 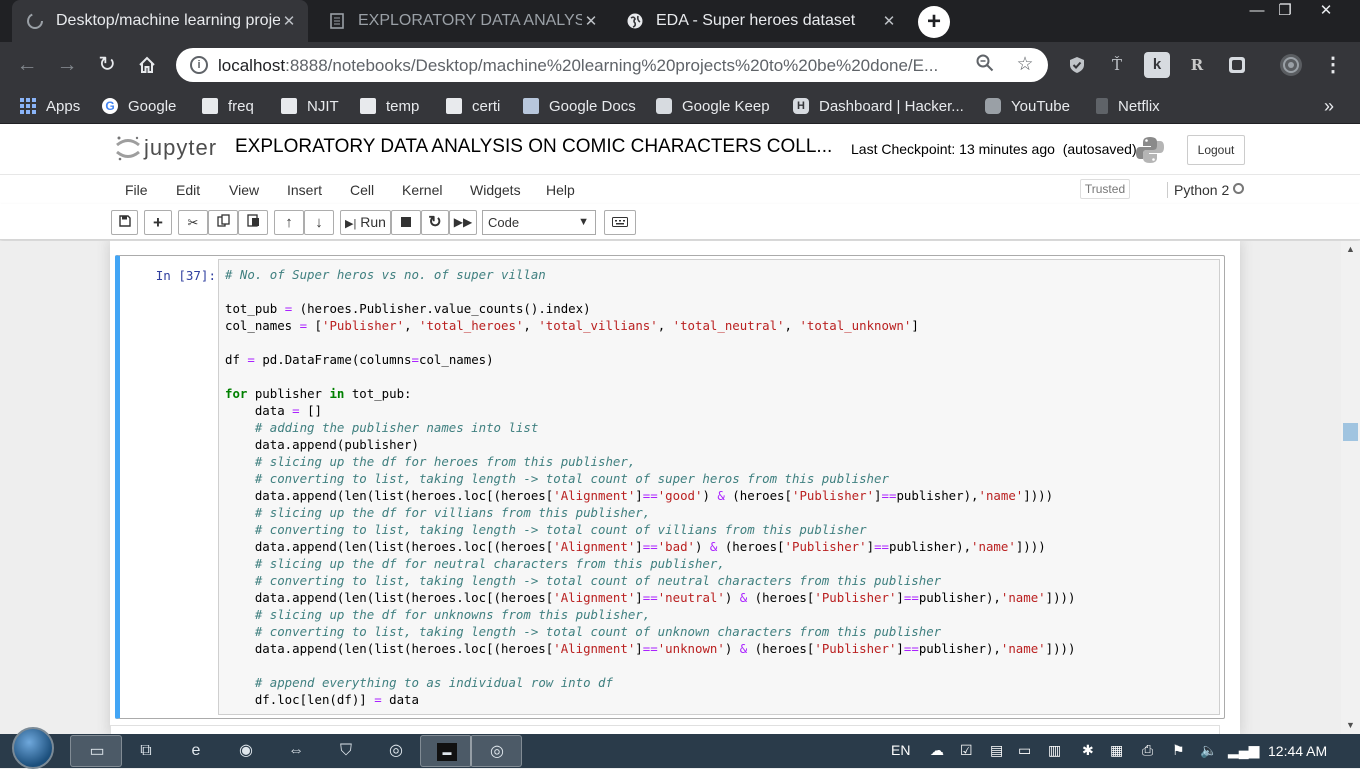 What do you see at coordinates (296, 751) in the screenshot?
I see `taskbar-app-remote: ⇔` at bounding box center [296, 751].